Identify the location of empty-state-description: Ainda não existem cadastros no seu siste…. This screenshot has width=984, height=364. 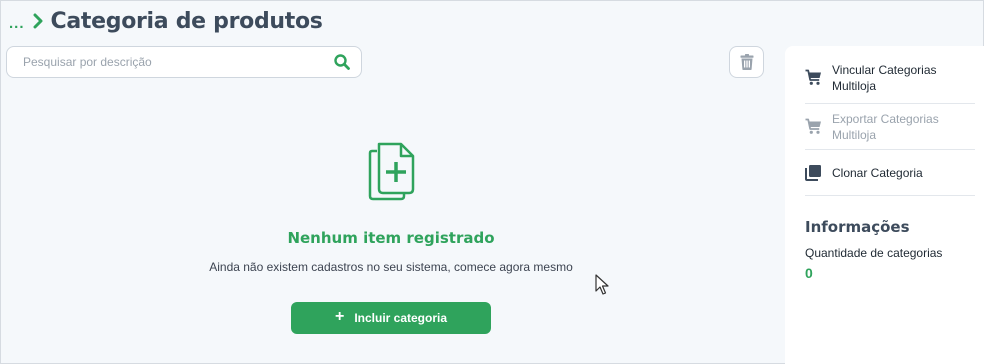
(391, 267).